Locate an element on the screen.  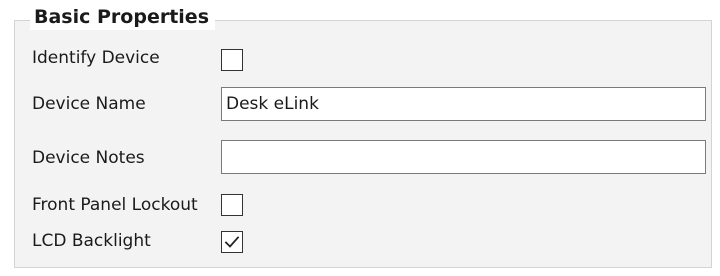
identify-device-label: Identify Device is located at coordinates (96, 58).